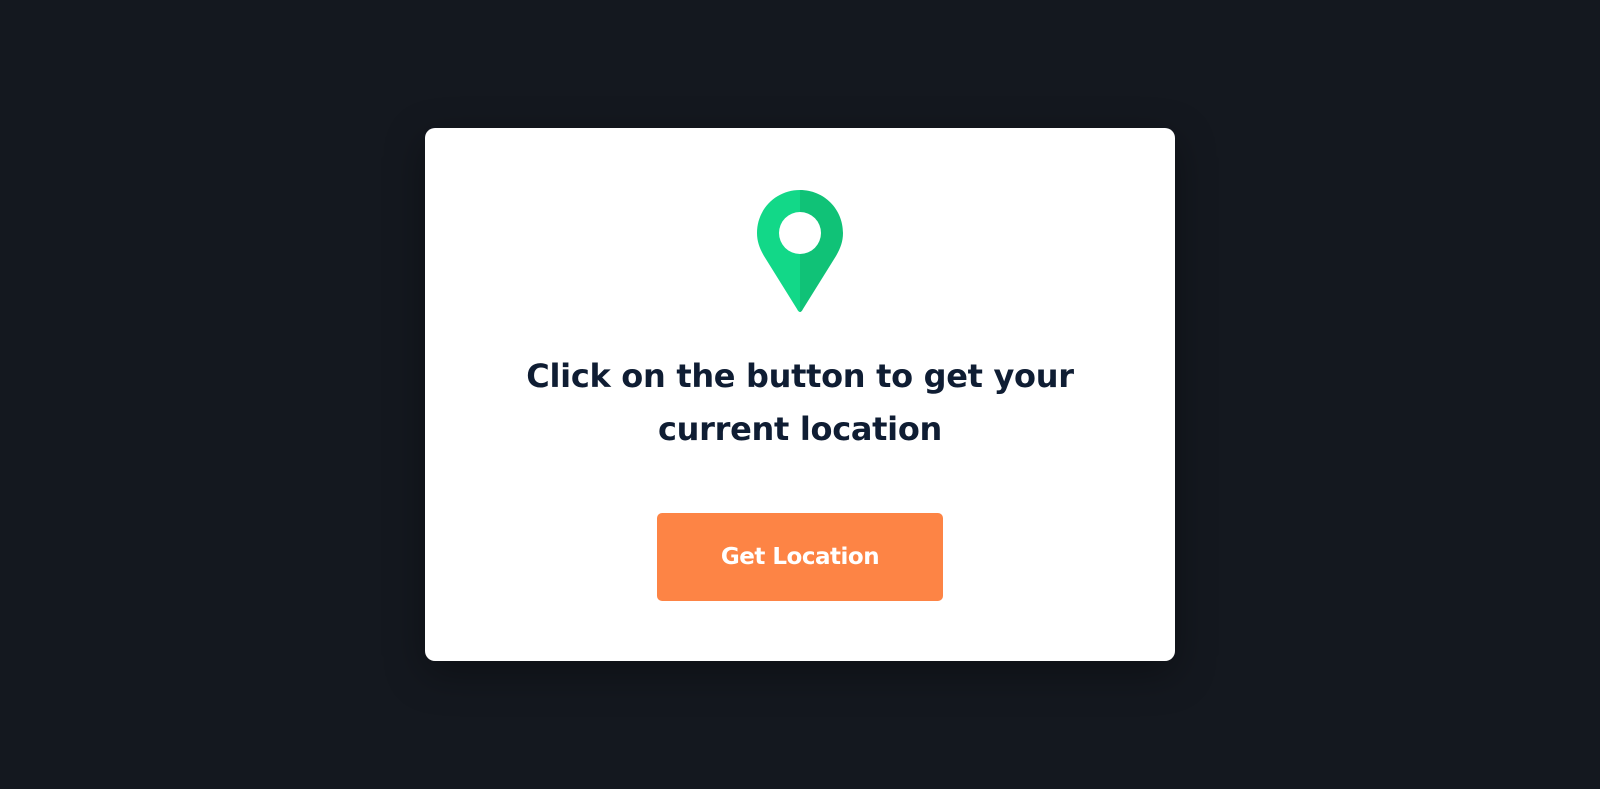  I want to click on map-pin-icon, so click(800, 251).